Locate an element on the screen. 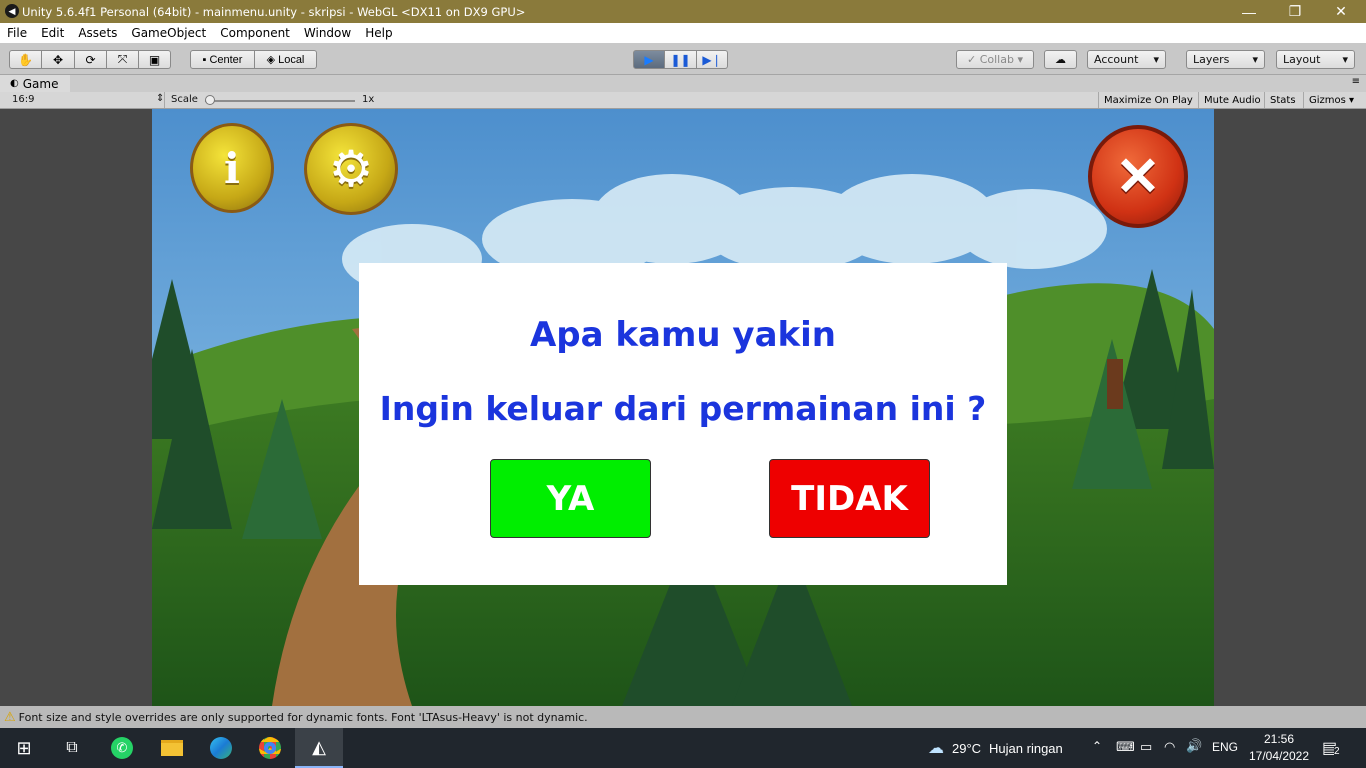 The height and width of the screenshot is (768, 1366). task-view-button: ⧉ is located at coordinates (72, 748).